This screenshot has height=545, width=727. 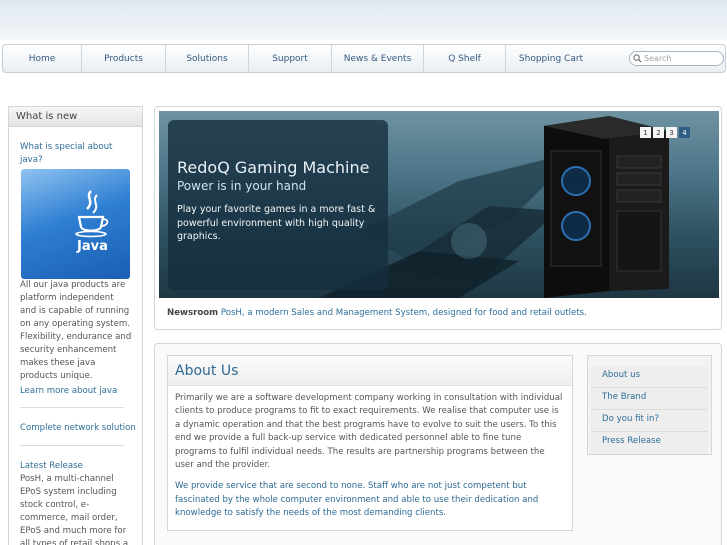 What do you see at coordinates (370, 371) in the screenshot?
I see `about-title: About Us` at bounding box center [370, 371].